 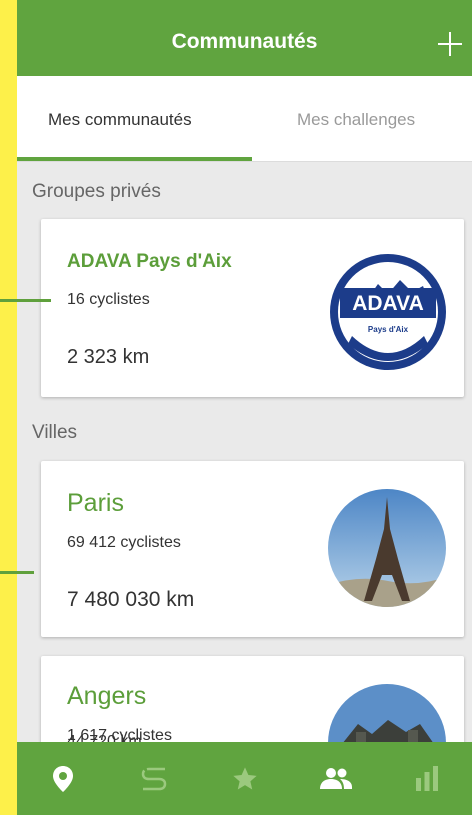 I want to click on nav-communities, so click(x=335, y=778).